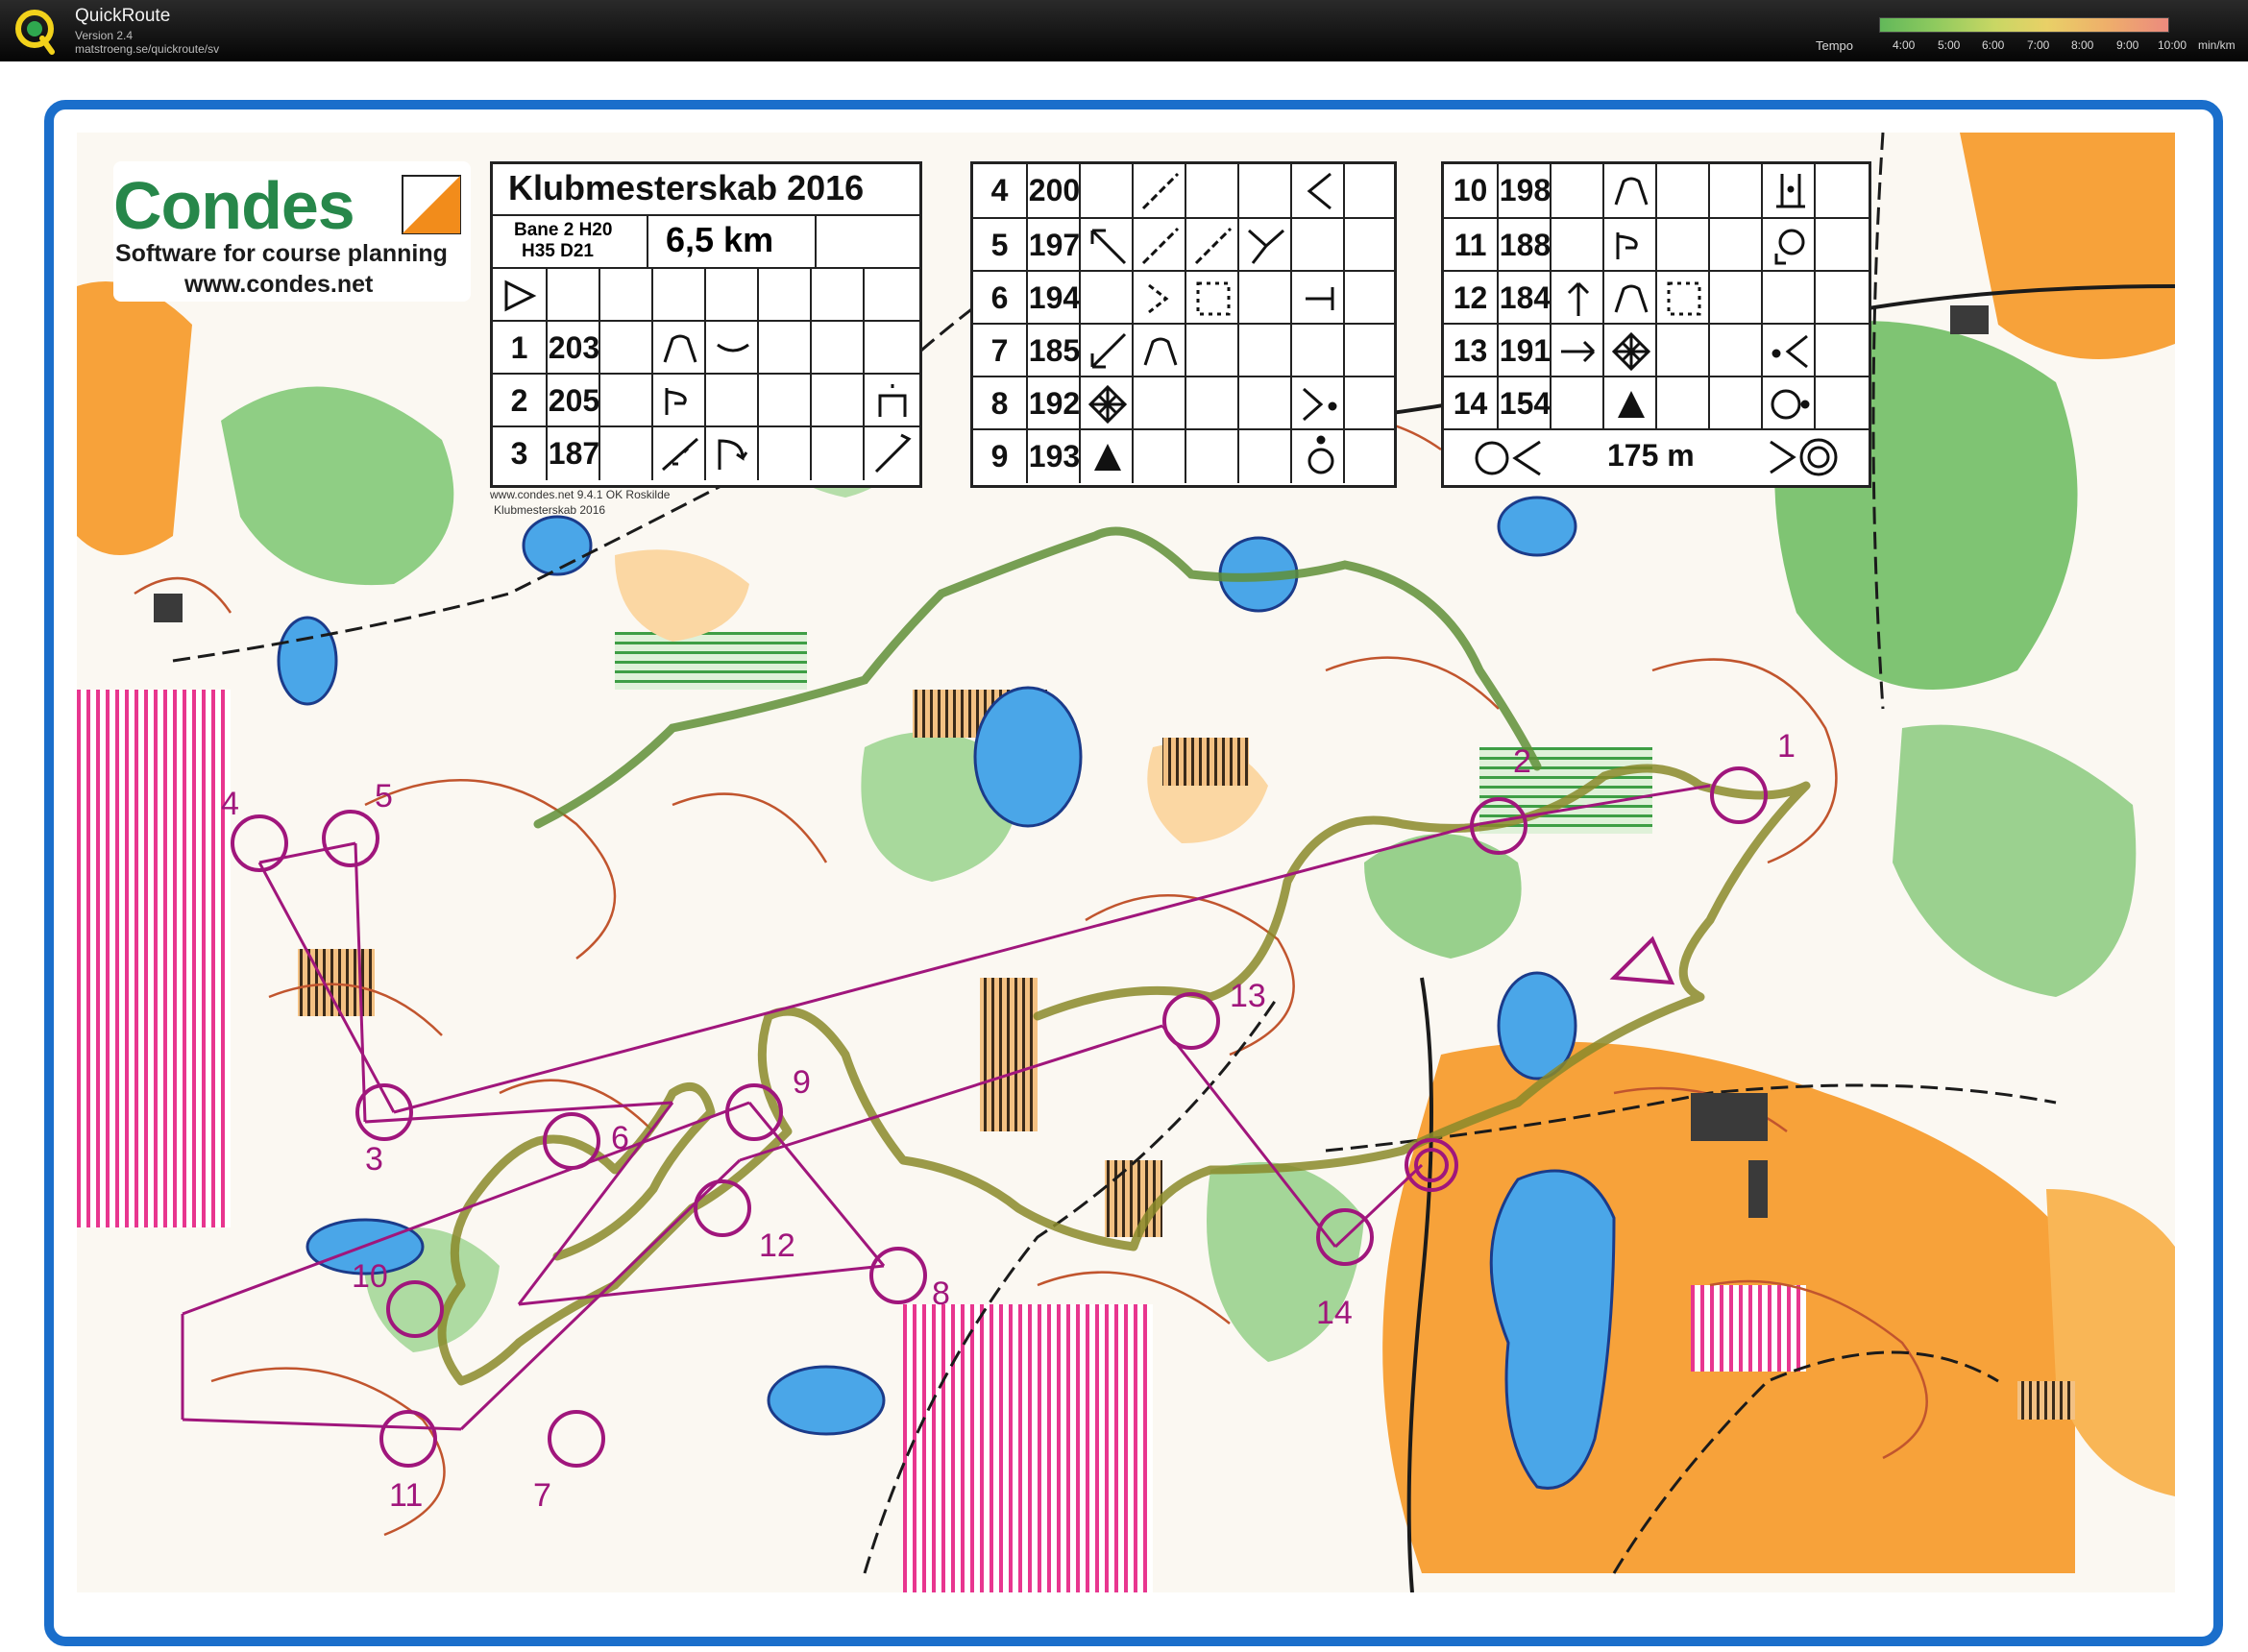  What do you see at coordinates (1525, 350) in the screenshot?
I see `control-code: 191` at bounding box center [1525, 350].